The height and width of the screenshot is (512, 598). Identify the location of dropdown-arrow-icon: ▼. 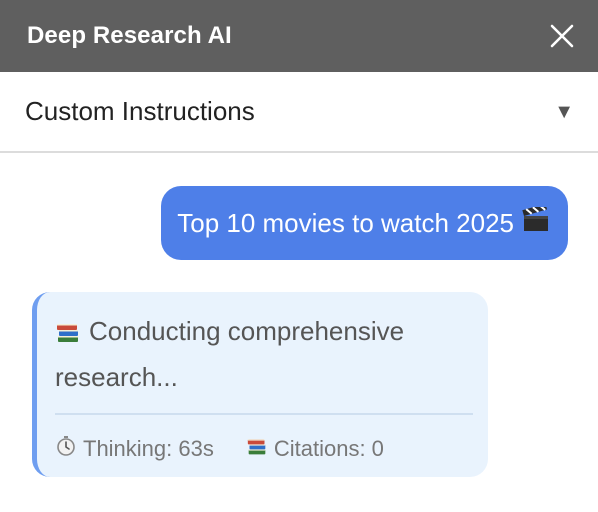
(564, 111).